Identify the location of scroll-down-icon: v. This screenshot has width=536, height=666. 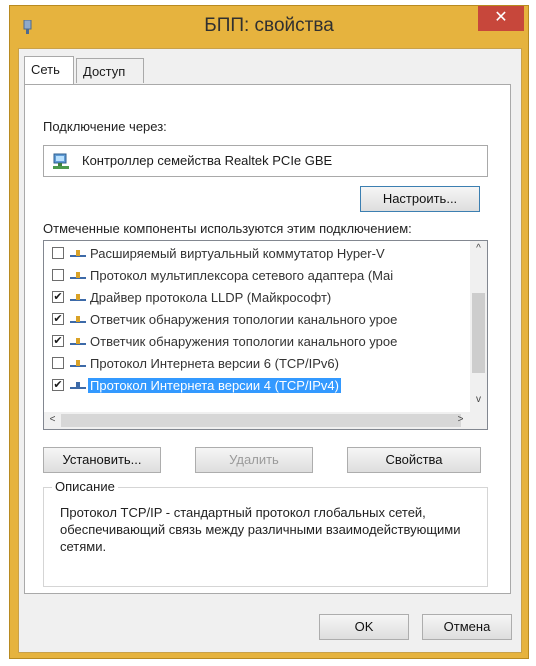
(478, 399).